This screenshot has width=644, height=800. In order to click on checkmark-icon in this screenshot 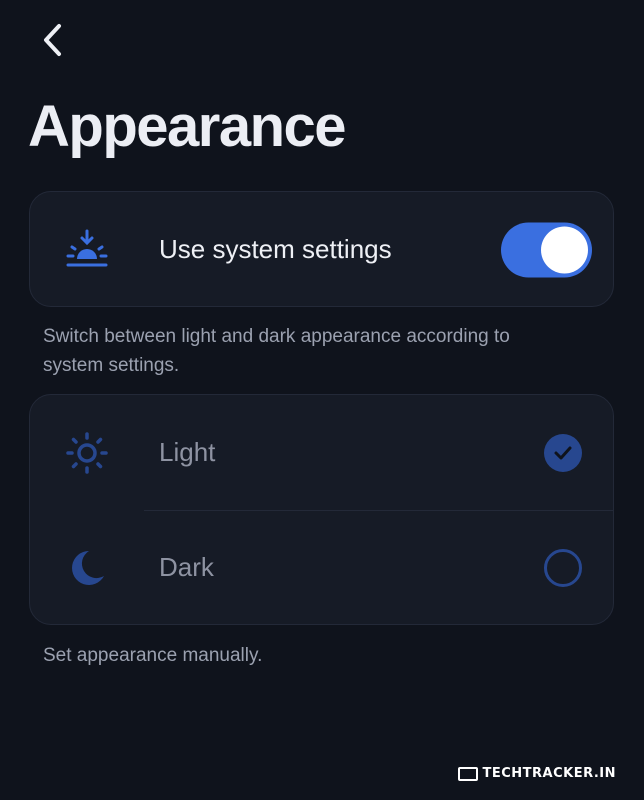, I will do `click(563, 452)`.